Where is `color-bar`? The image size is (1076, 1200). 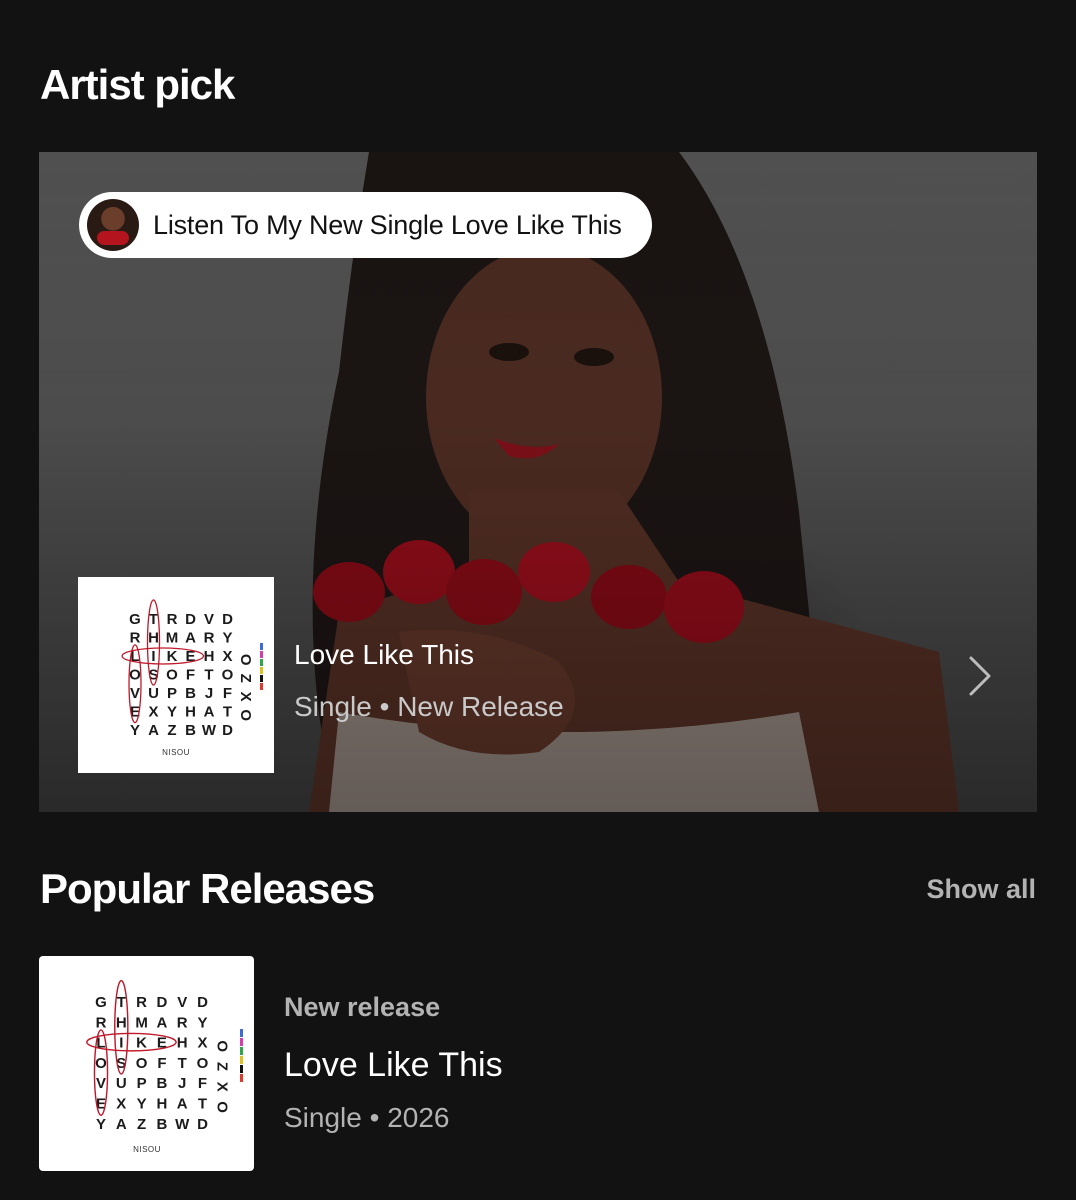
color-bar is located at coordinates (261, 666).